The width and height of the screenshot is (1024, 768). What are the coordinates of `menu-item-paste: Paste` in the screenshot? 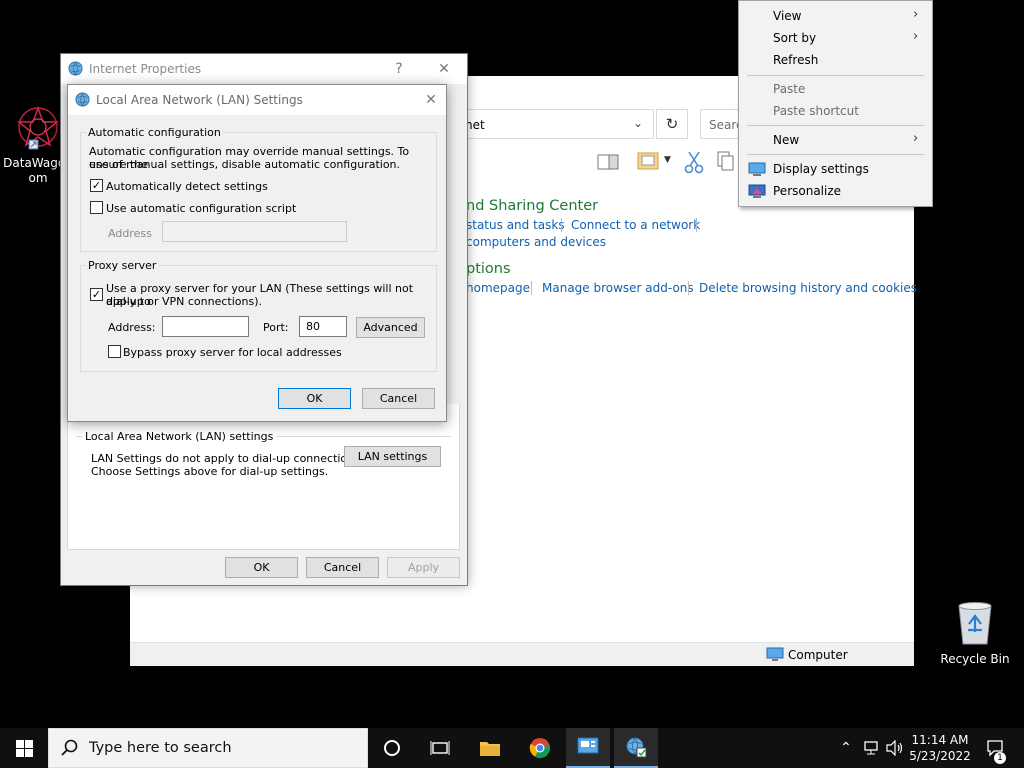 It's located at (789, 89).